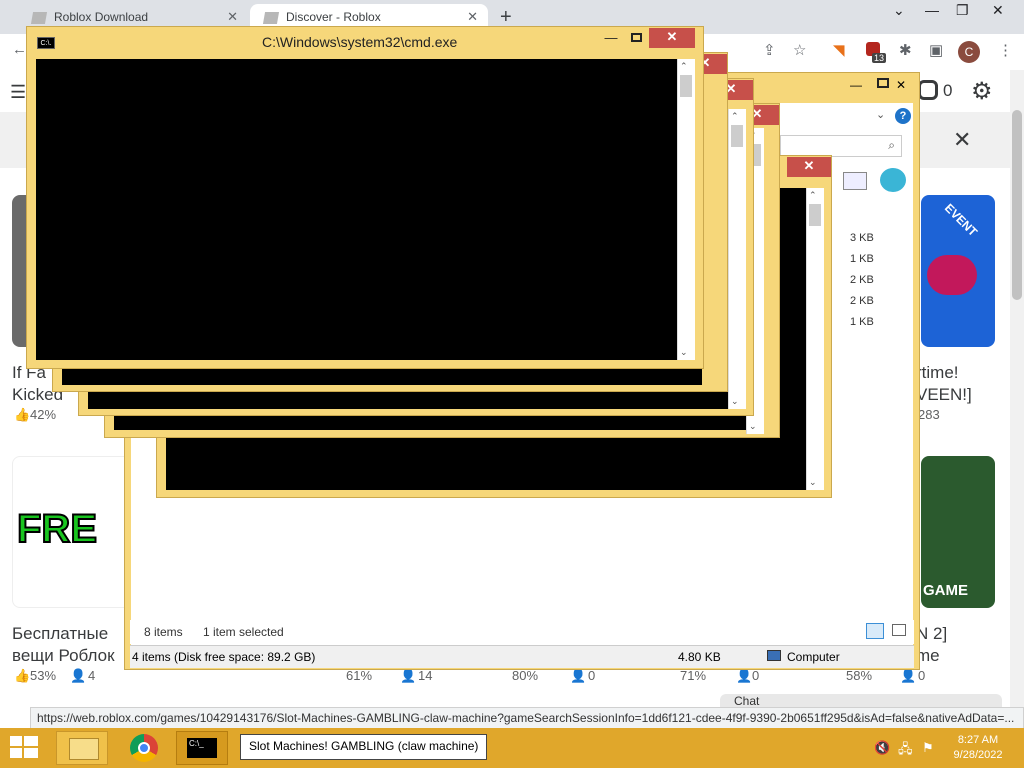 The image size is (1024, 768). What do you see at coordinates (63, 656) in the screenshot?
I see `game-title: вещи Роблок` at bounding box center [63, 656].